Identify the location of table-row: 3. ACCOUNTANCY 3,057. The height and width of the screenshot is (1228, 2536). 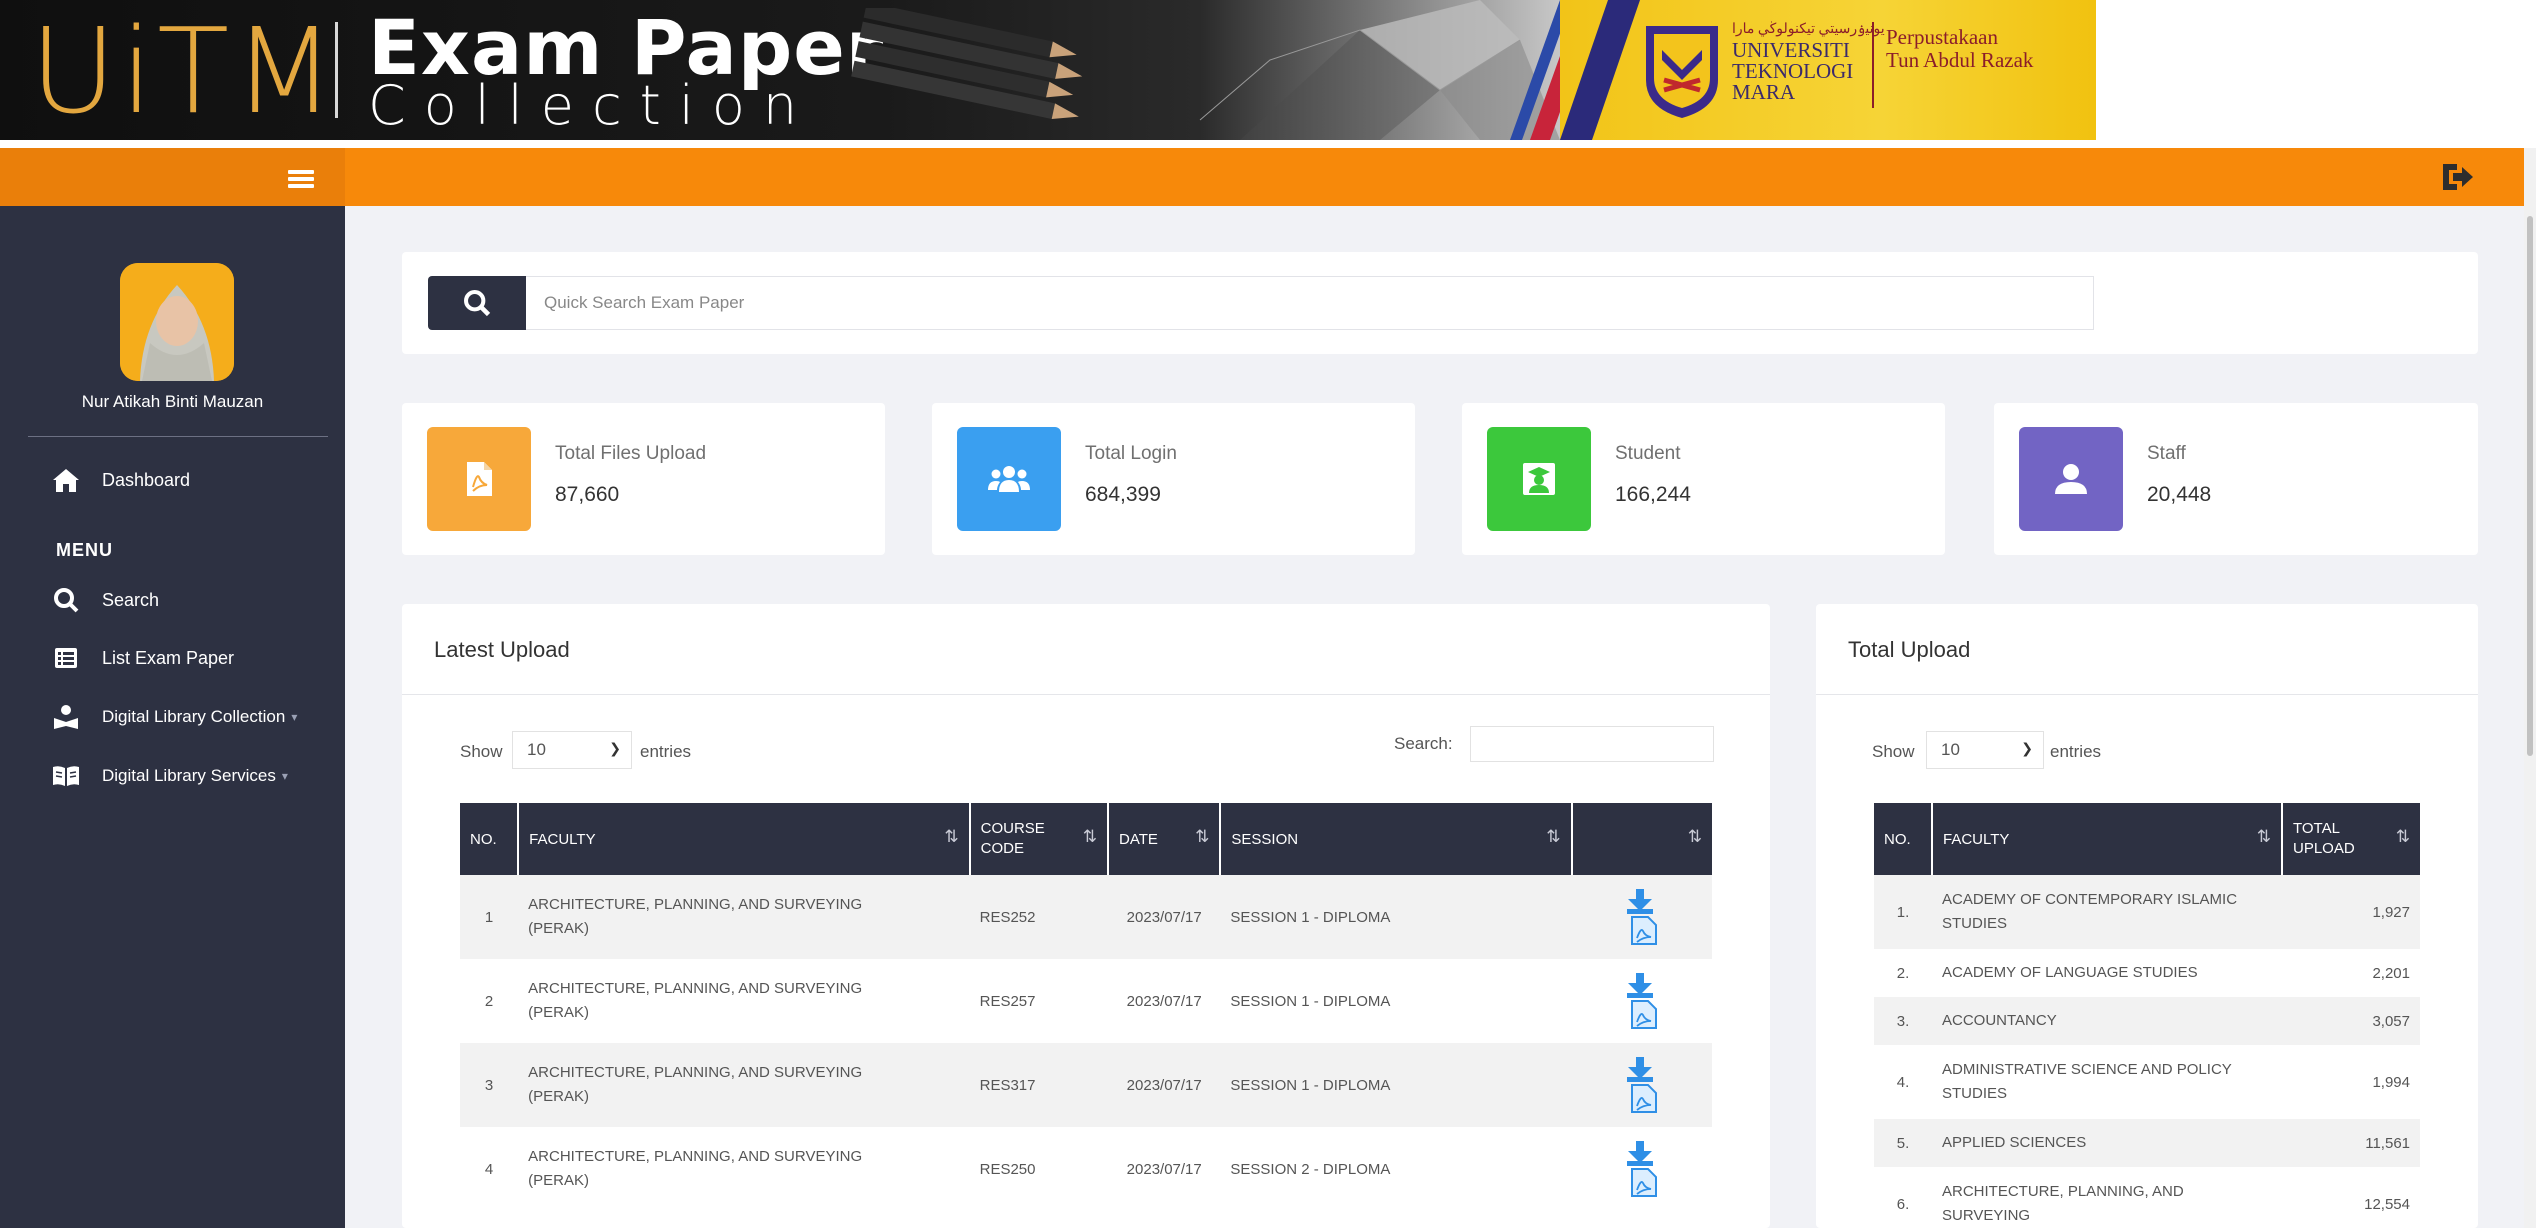
(2147, 1021).